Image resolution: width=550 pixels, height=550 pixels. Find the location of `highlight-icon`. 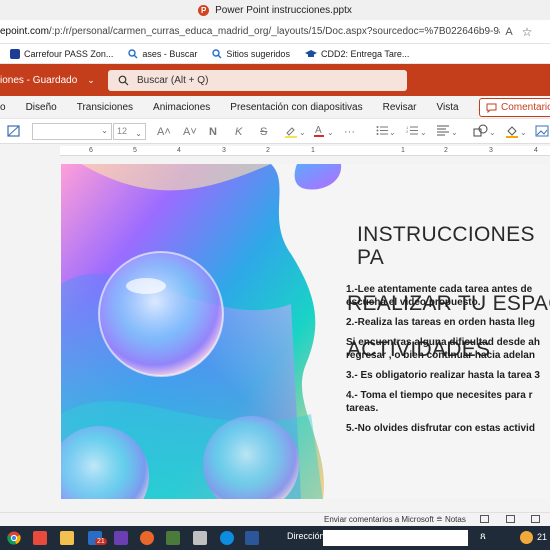

highlight-icon is located at coordinates (291, 131).